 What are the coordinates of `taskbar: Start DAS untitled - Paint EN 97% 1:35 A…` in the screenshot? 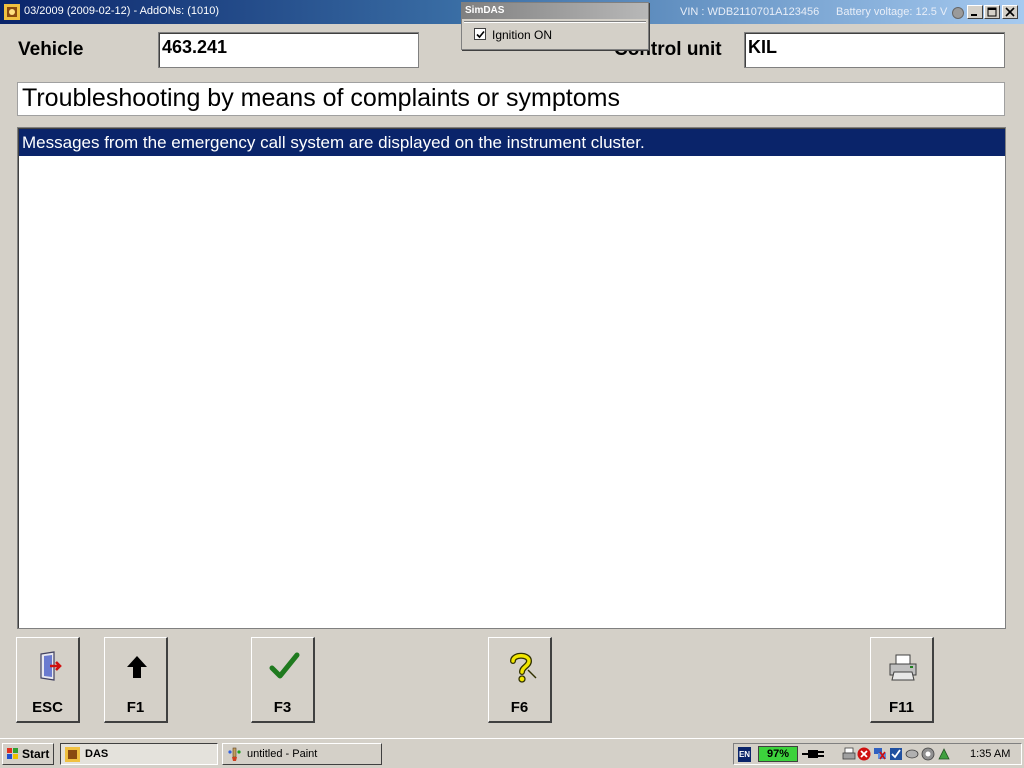 It's located at (512, 753).